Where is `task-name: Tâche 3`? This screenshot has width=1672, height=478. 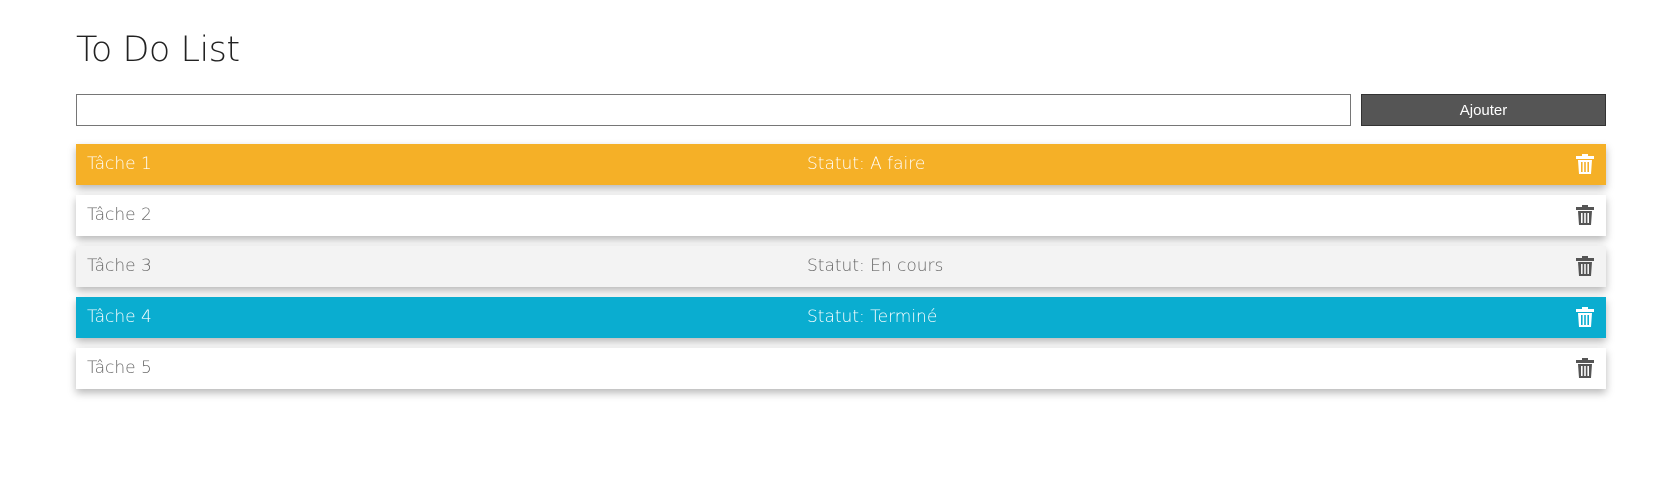
task-name: Tâche 3 is located at coordinates (119, 266).